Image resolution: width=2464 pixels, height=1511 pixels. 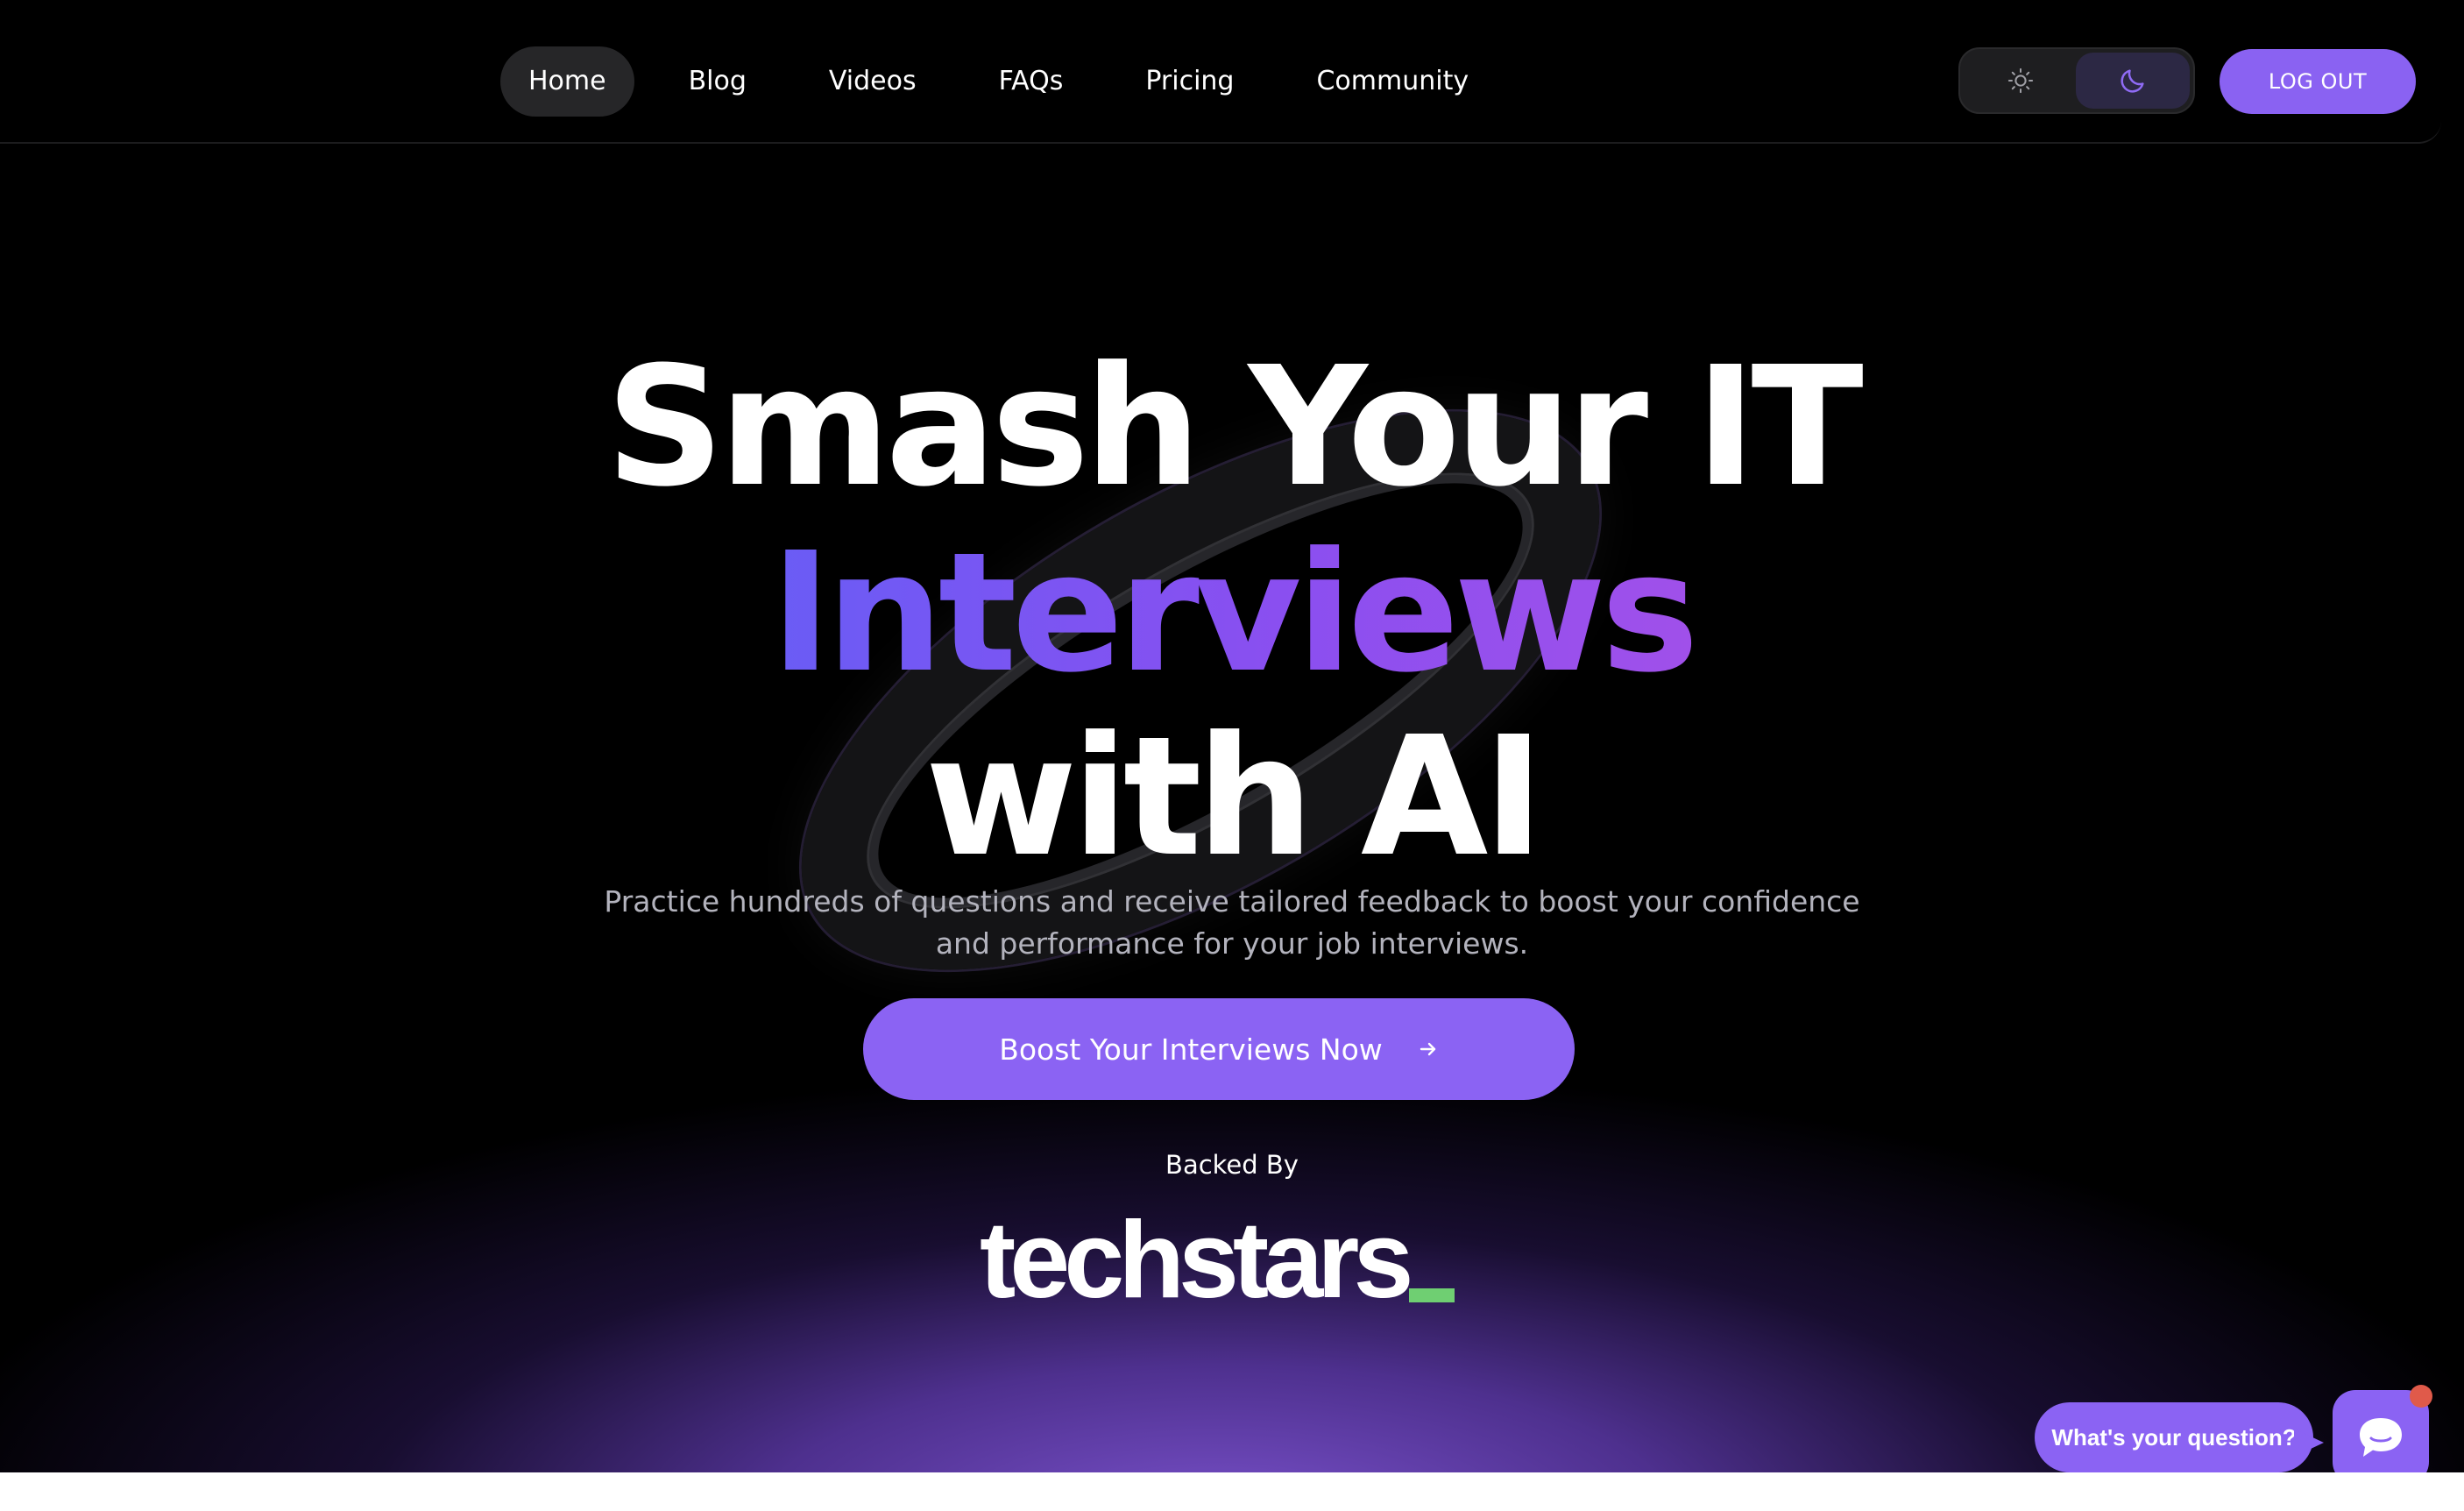 What do you see at coordinates (718, 81) in the screenshot?
I see `nav-link-blog: Blog` at bounding box center [718, 81].